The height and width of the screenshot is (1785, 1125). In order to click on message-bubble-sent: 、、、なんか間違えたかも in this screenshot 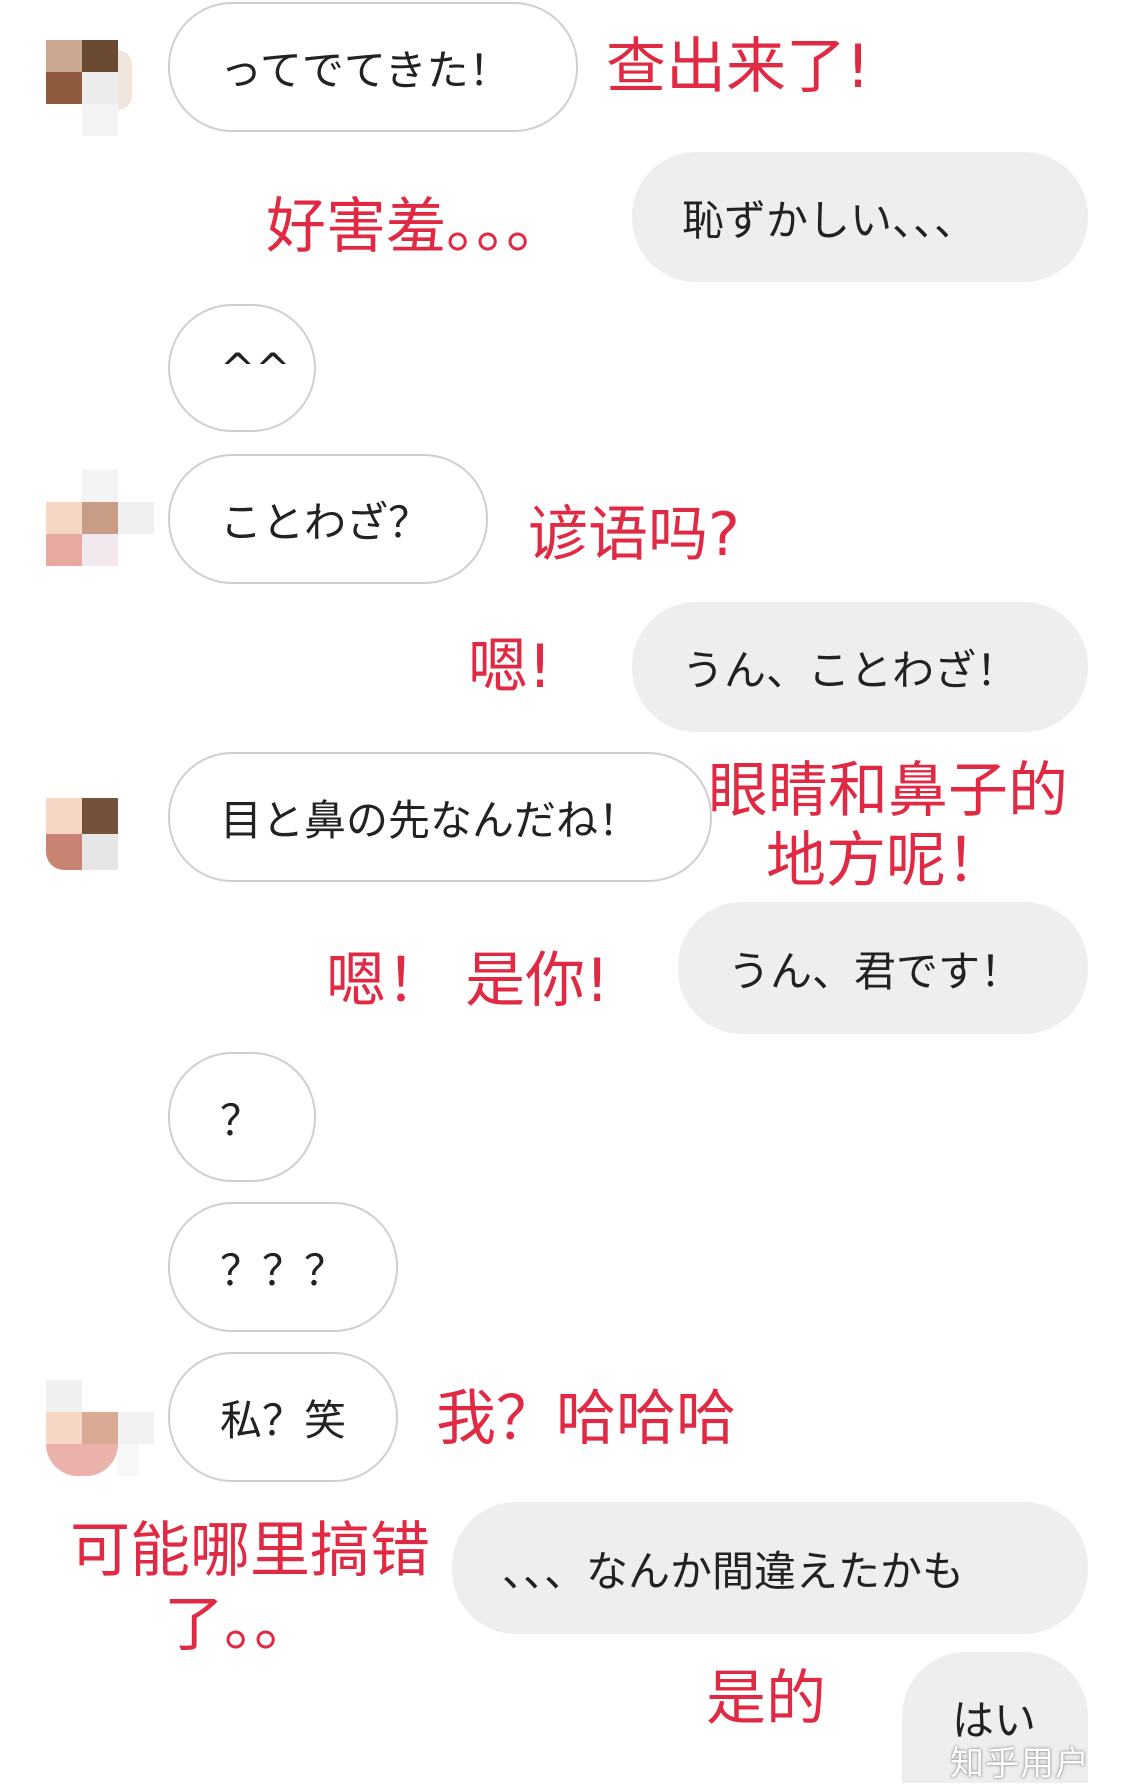, I will do `click(770, 1568)`.